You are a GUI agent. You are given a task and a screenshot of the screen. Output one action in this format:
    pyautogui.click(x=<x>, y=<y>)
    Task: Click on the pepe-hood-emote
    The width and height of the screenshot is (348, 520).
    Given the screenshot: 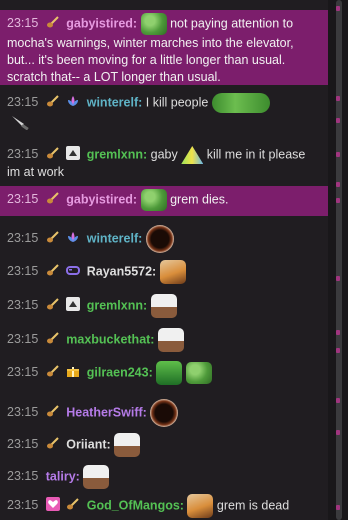 What is the action you would take?
    pyautogui.click(x=169, y=373)
    